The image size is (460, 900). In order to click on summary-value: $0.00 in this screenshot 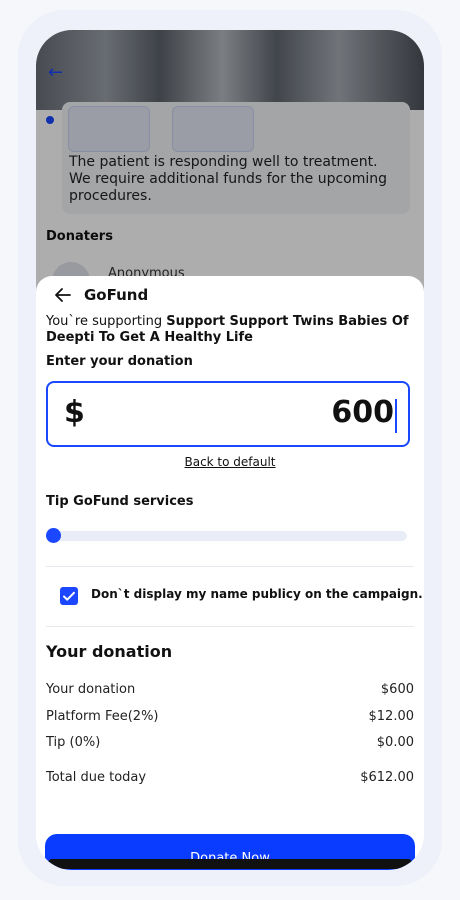, I will do `click(395, 742)`.